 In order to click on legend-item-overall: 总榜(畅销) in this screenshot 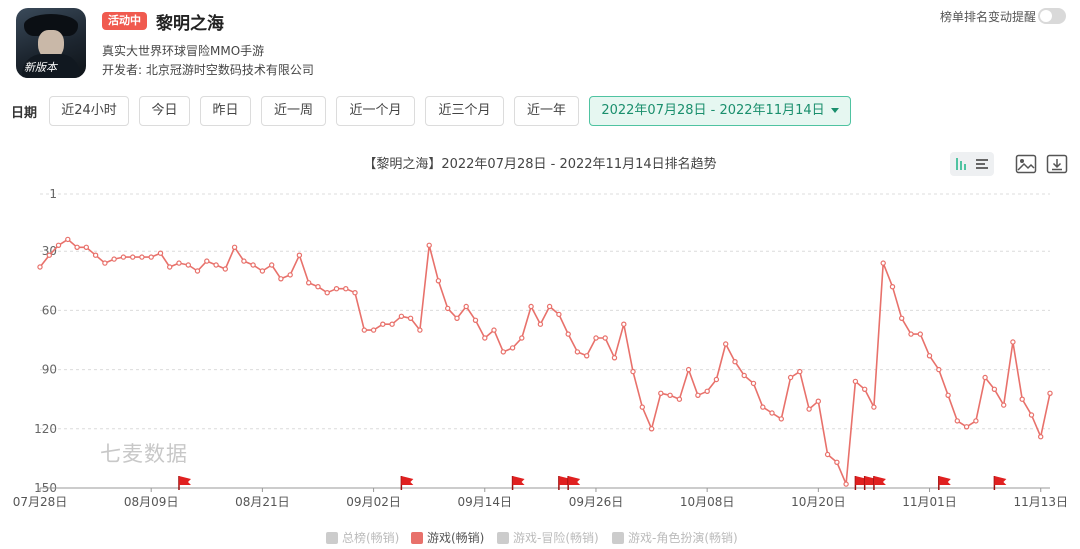, I will do `click(362, 538)`.